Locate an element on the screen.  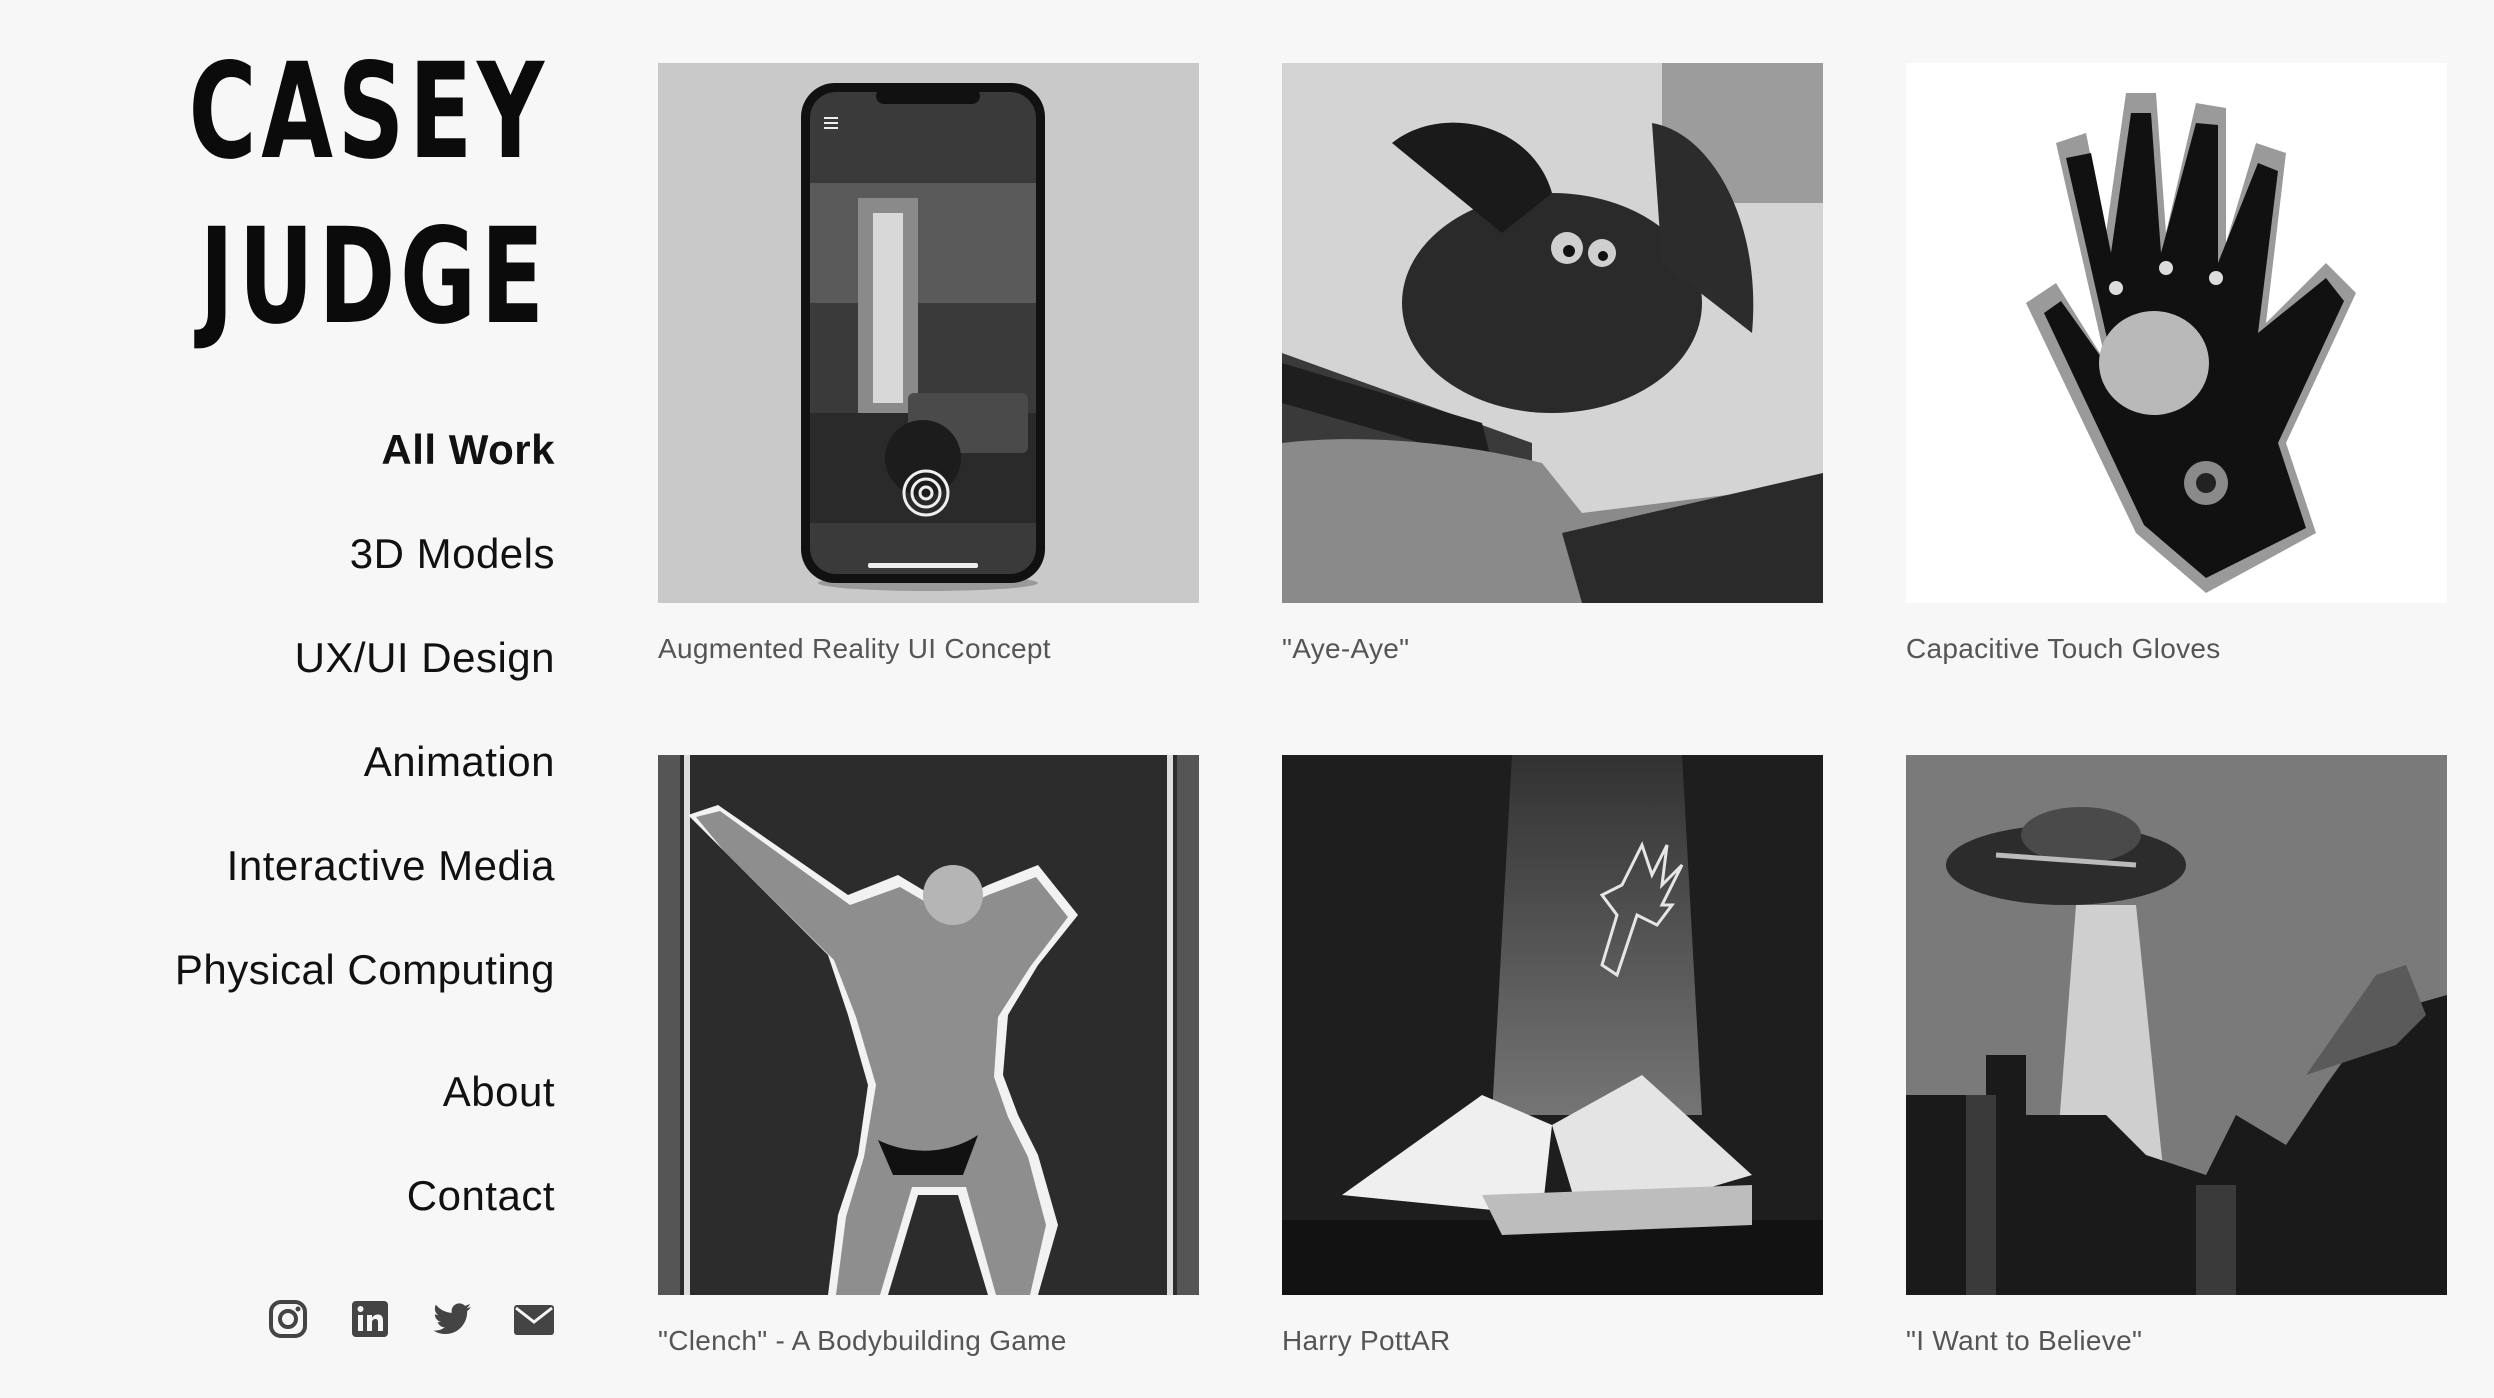
linkedin-icon is located at coordinates (370, 1319).